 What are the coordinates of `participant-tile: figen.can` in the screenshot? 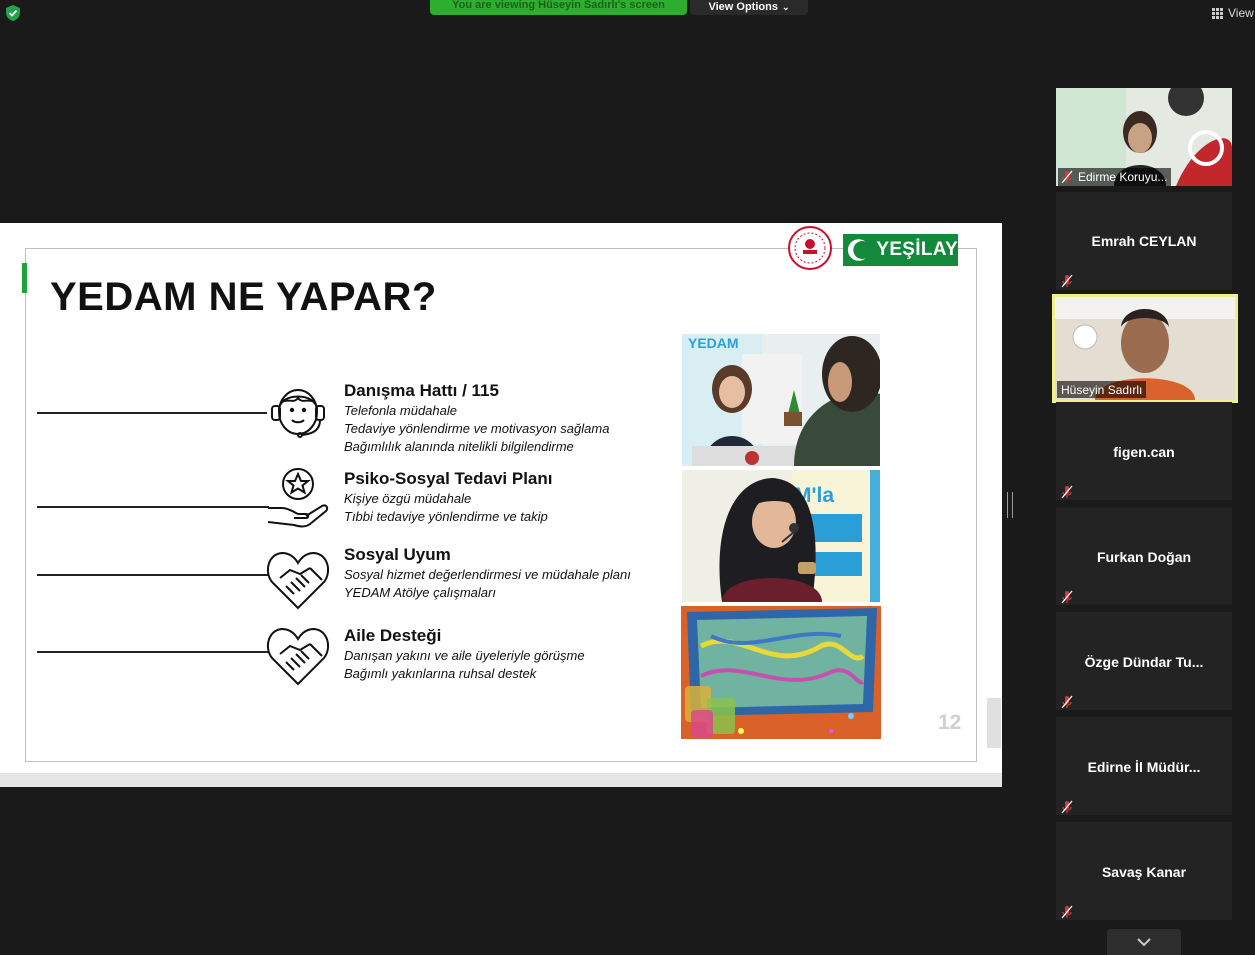 It's located at (1144, 451).